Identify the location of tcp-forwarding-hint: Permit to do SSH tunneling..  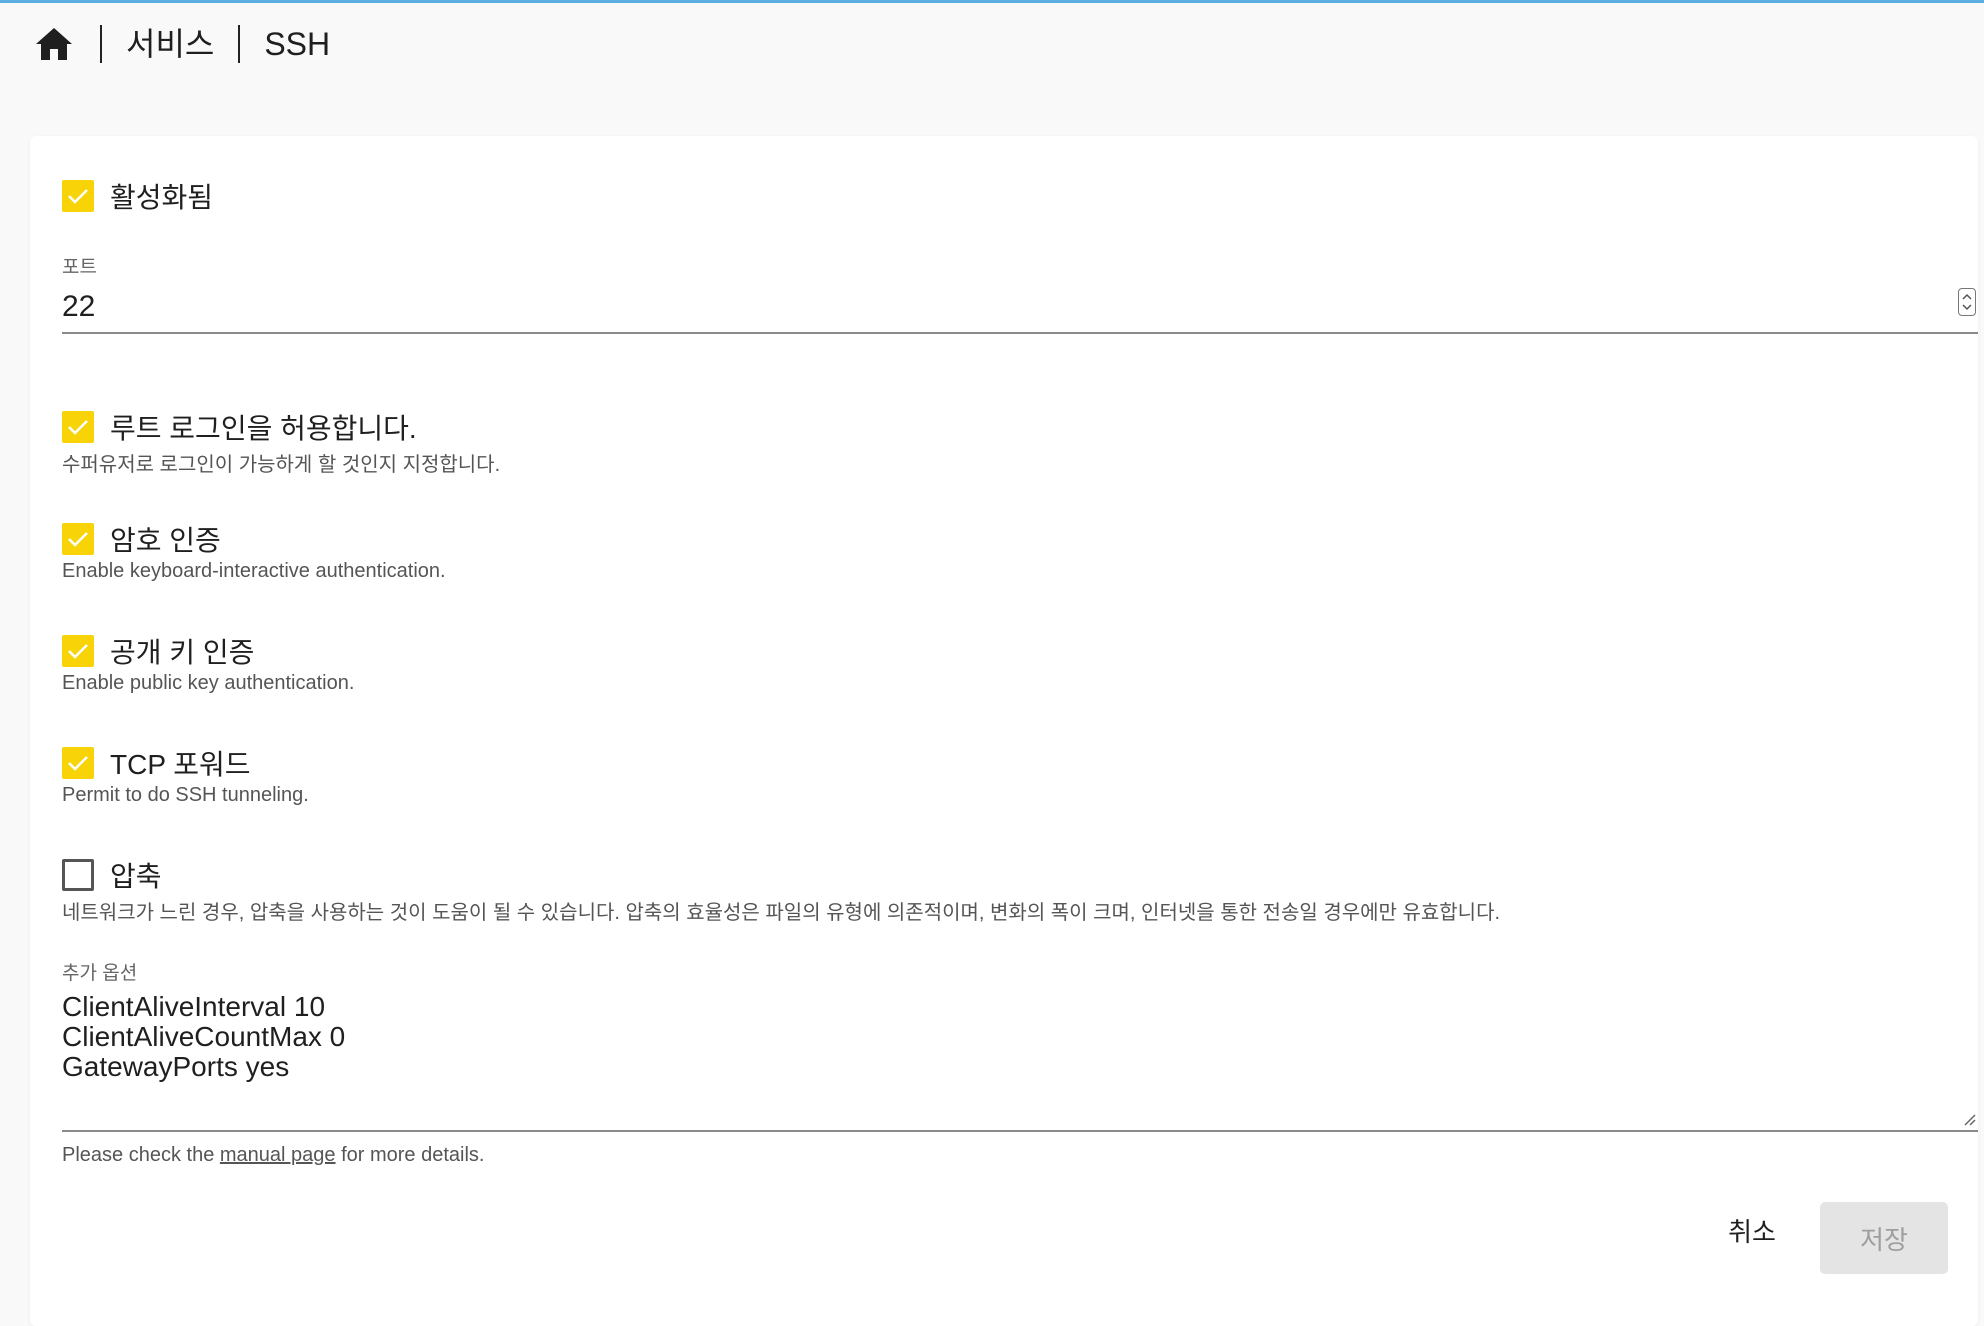
(185, 795).